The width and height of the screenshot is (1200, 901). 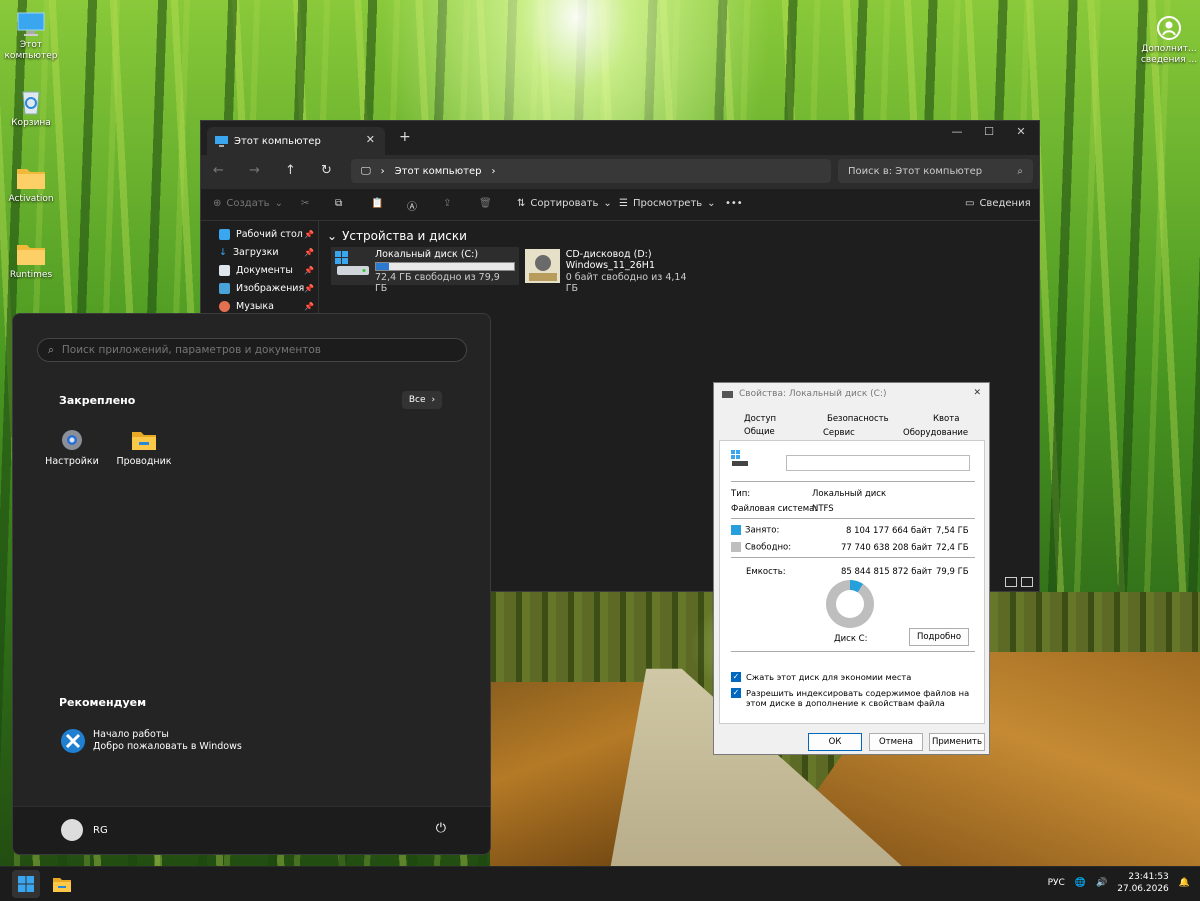 I want to click on share-icon: ⇪, so click(x=447, y=203).